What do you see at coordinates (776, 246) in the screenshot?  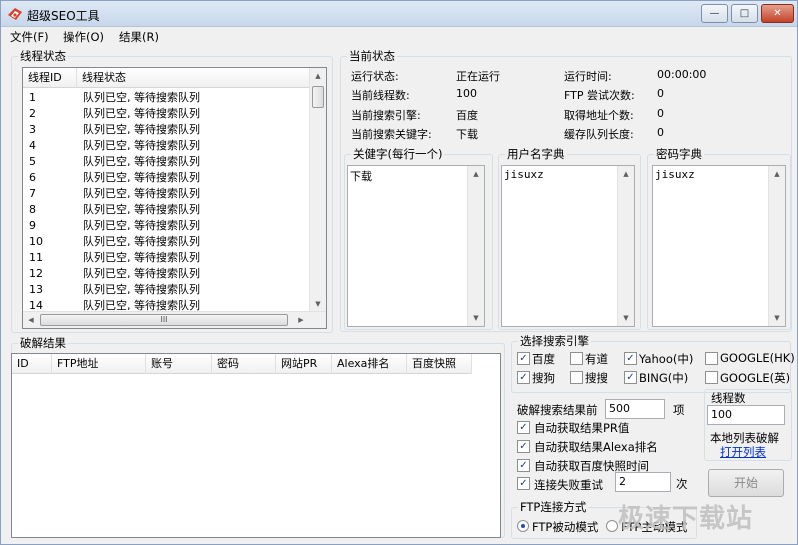 I see `passwords-vscroll: ▲ ▼` at bounding box center [776, 246].